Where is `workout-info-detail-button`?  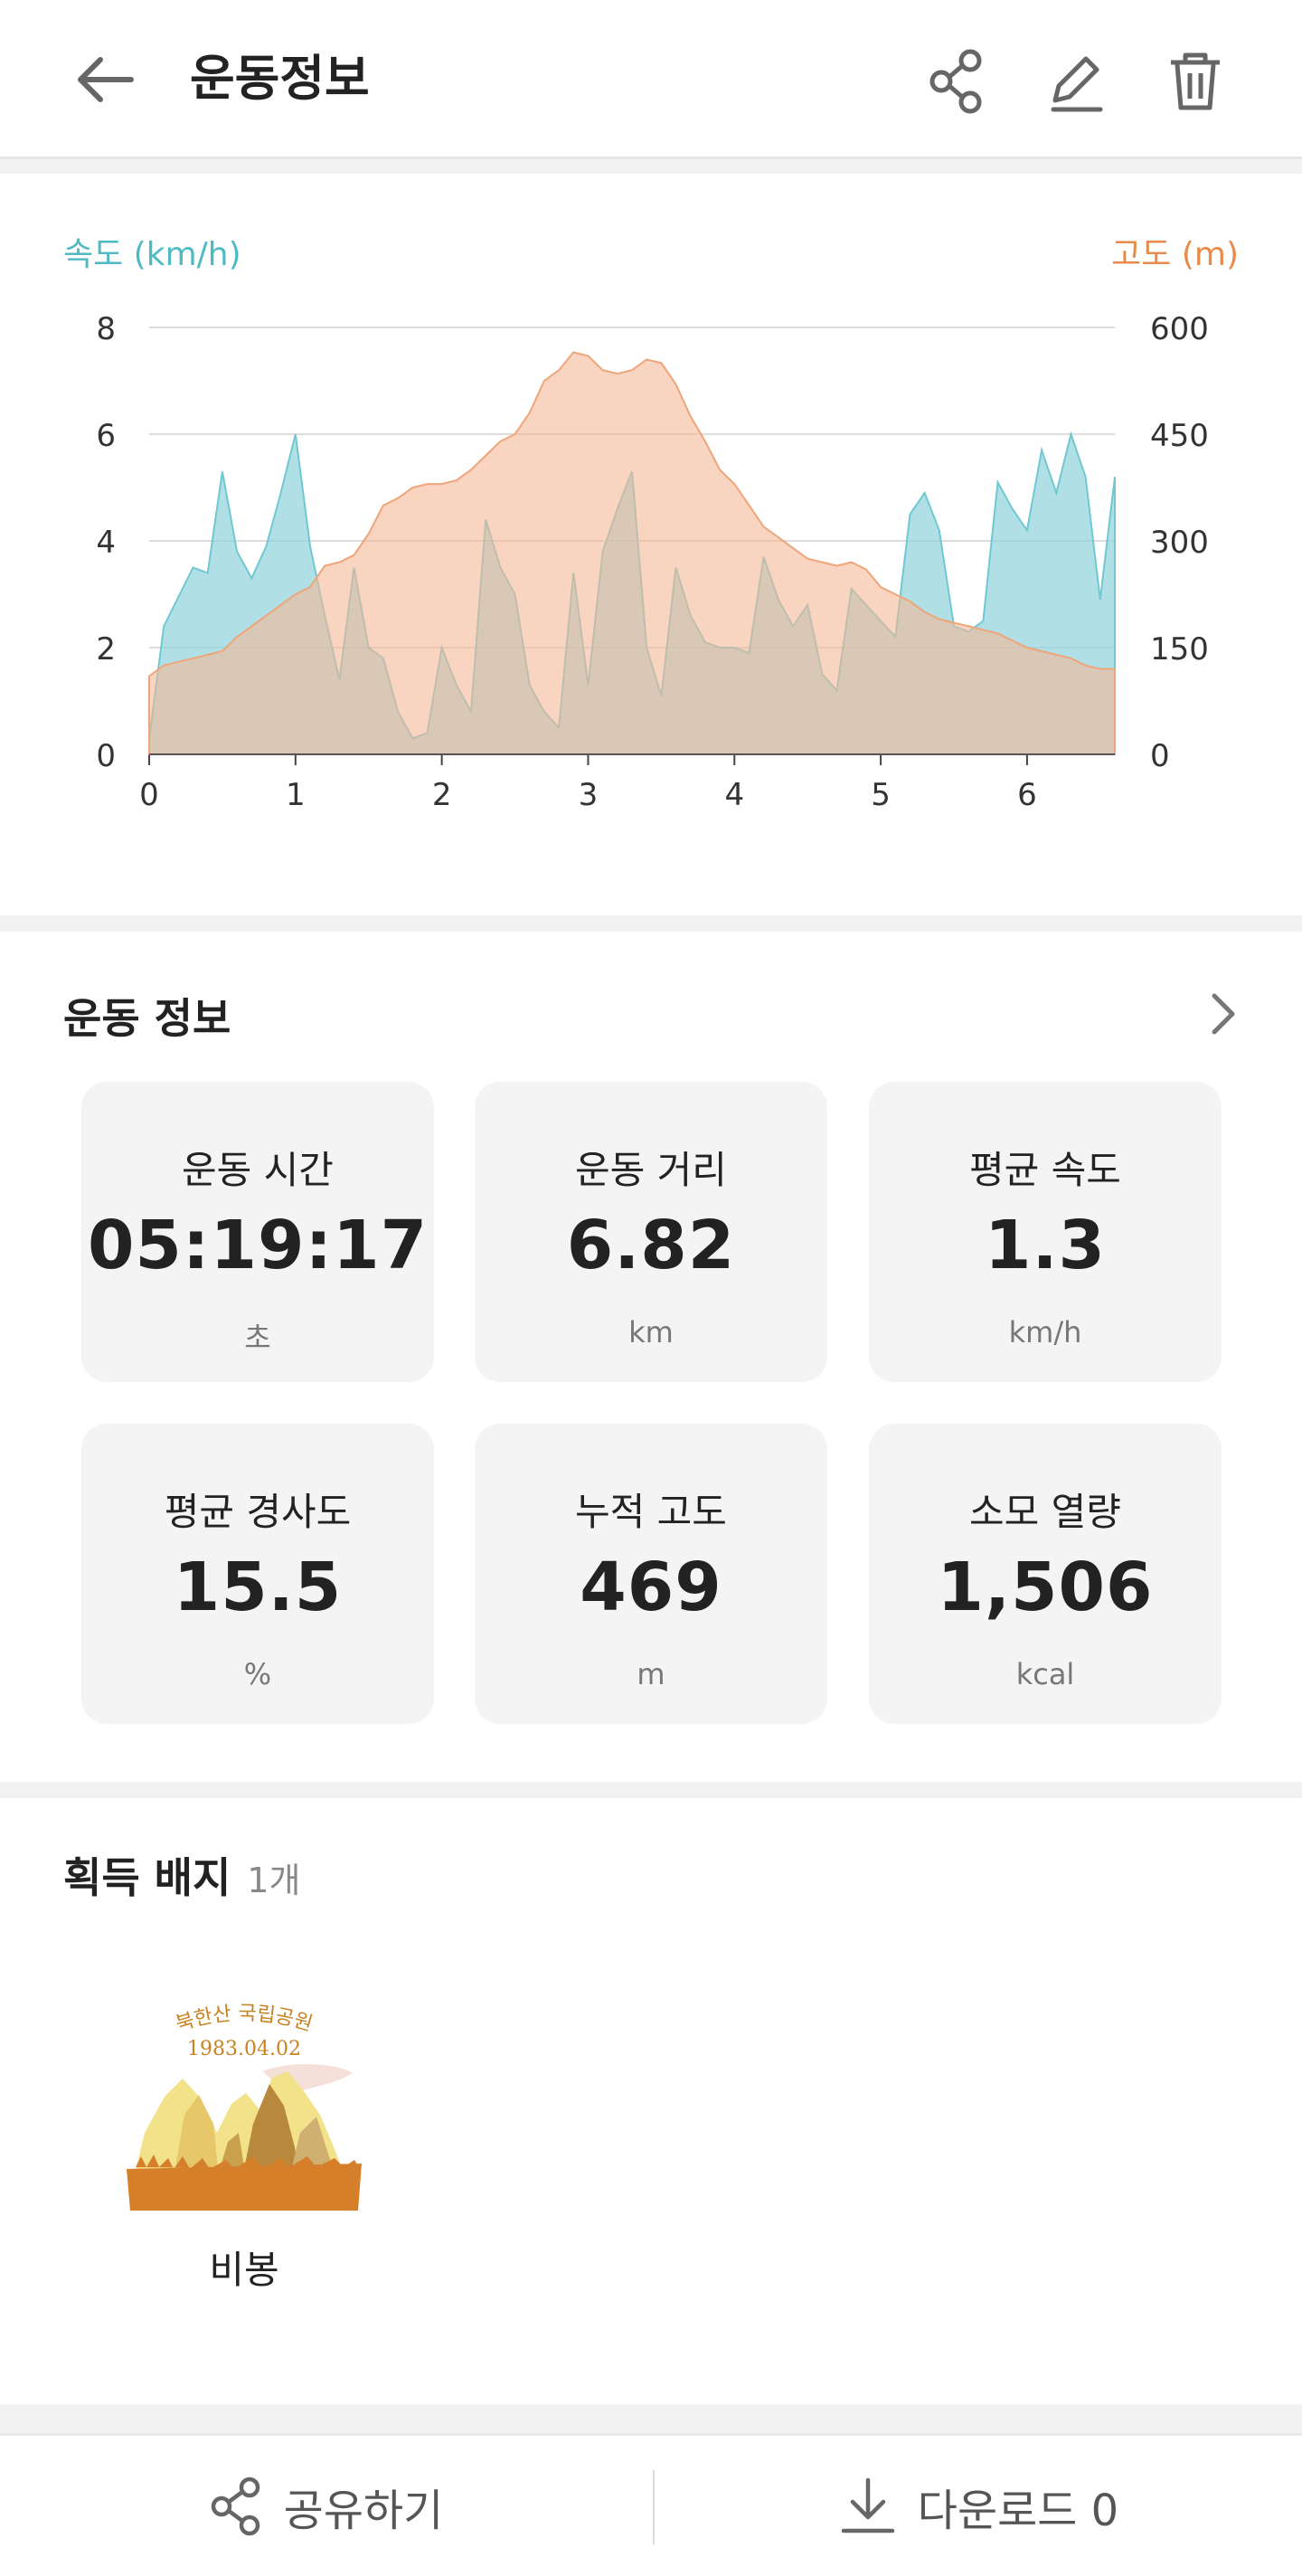
workout-info-detail-button is located at coordinates (1224, 1014).